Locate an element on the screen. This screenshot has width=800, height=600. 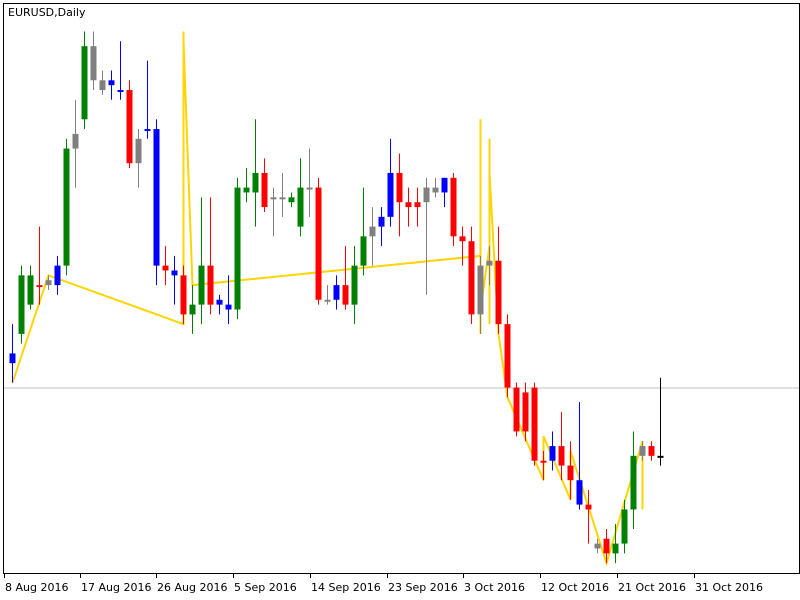
x-tick-label: 8 Aug 2016 is located at coordinates (36, 587).